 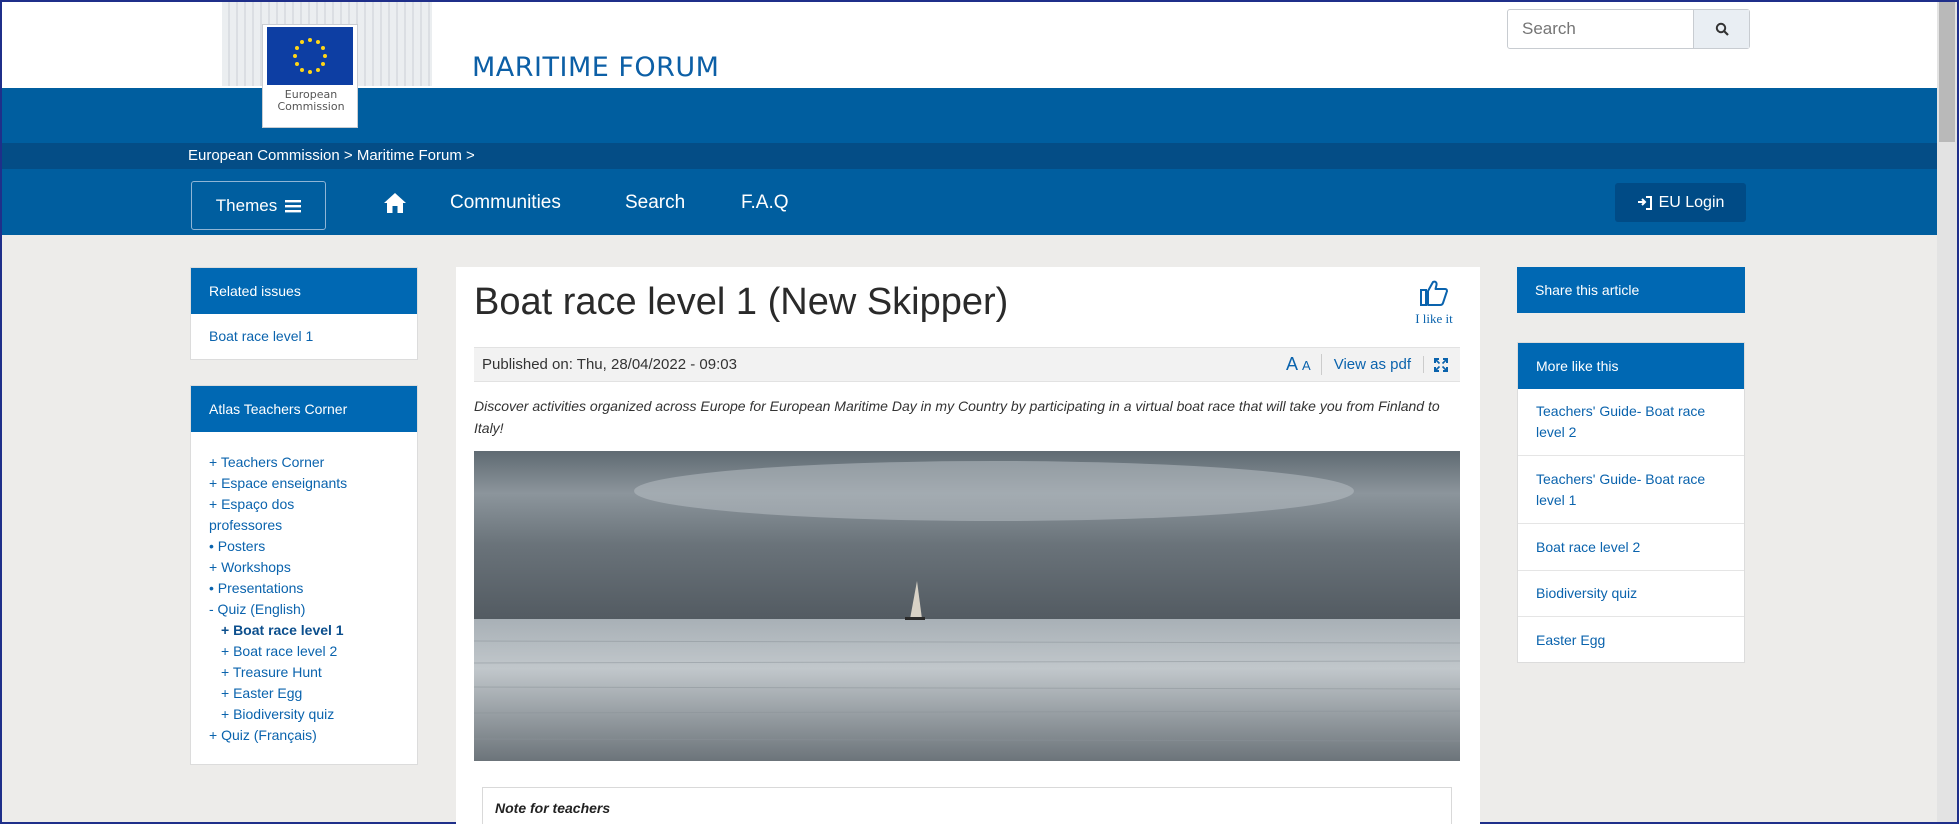 What do you see at coordinates (313, 735) in the screenshot?
I see `tree-item-quiz-francais: + Quiz (Français)` at bounding box center [313, 735].